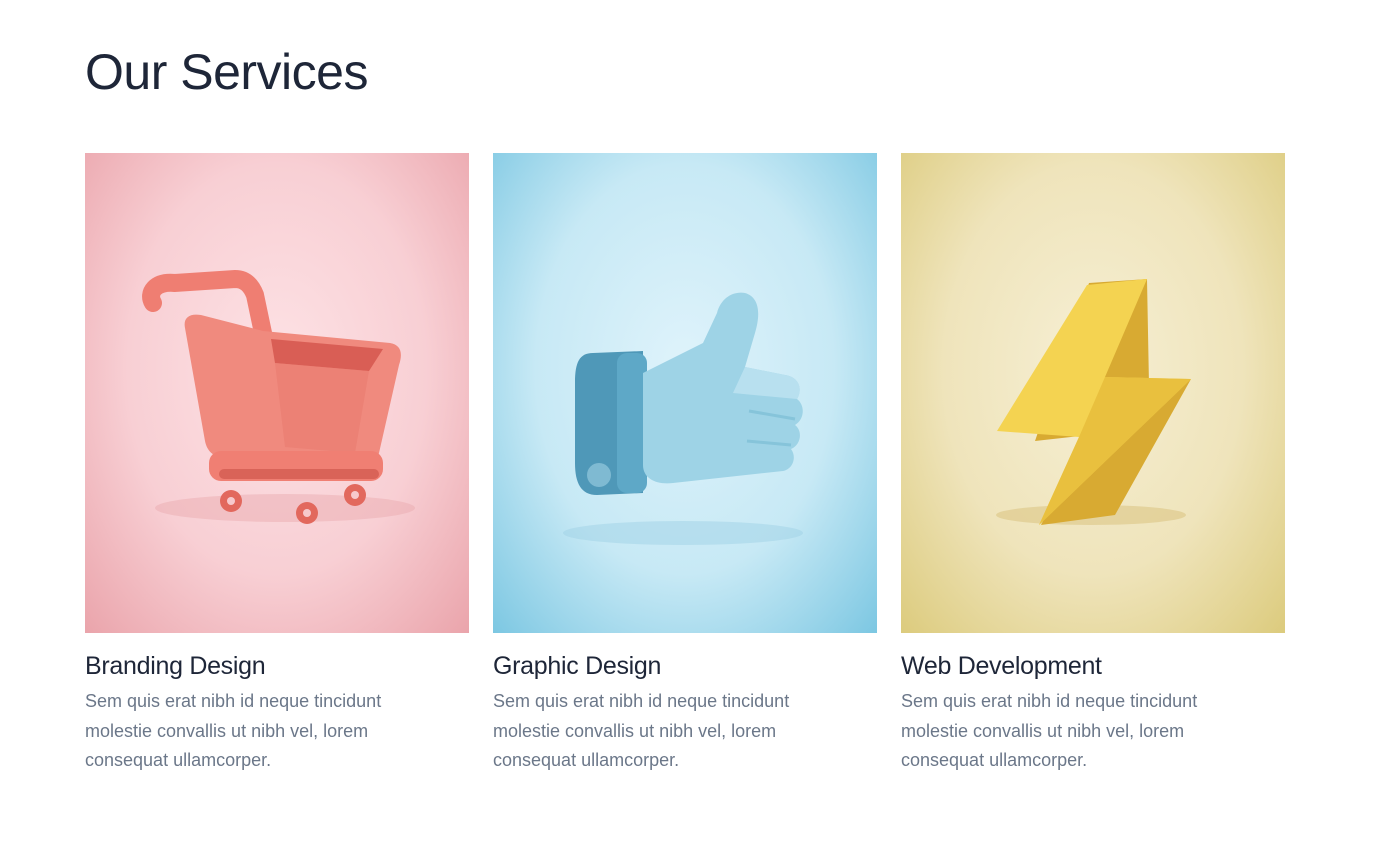  Describe the element at coordinates (278, 396) in the screenshot. I see `shopping-cart-icon` at that location.